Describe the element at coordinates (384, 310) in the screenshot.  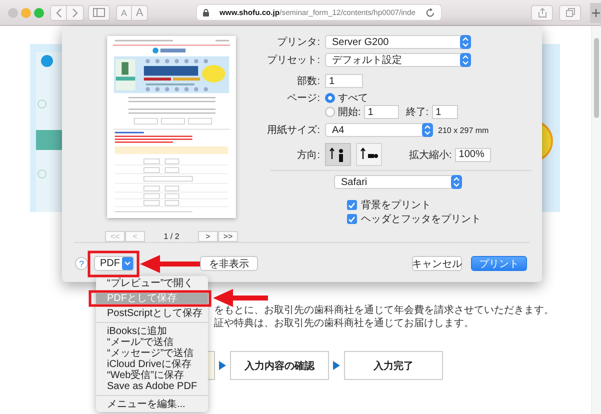
I see `paragraph-text: をもとに、お取引先の歯科商社を通じて年会費を請求させていただきます。` at that location.